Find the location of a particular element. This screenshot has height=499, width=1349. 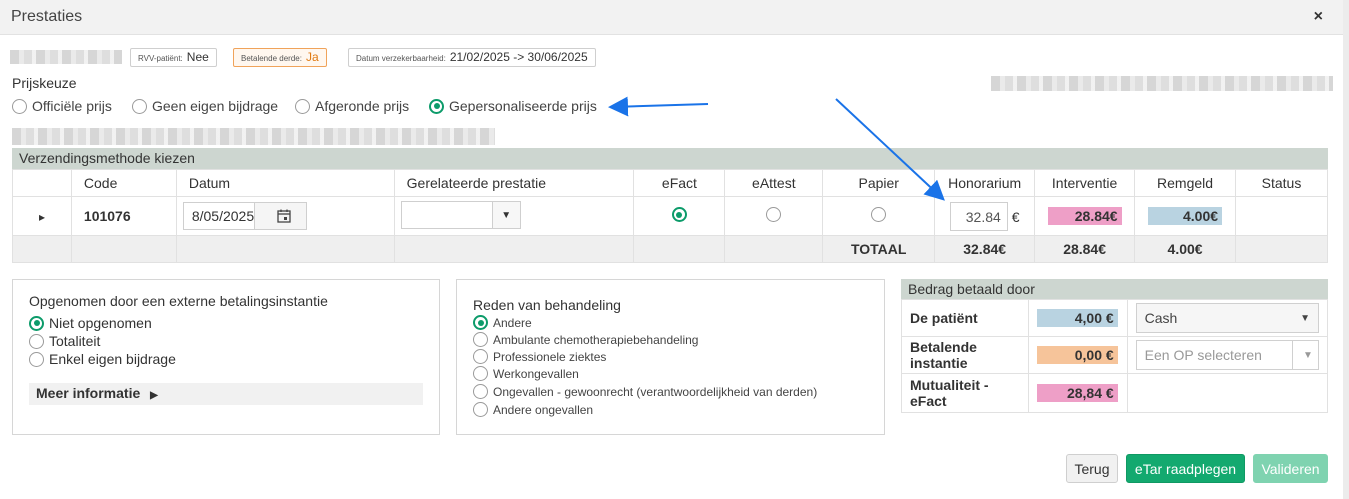

radio-officiele-prijs: Officiële prijs is located at coordinates (62, 106).